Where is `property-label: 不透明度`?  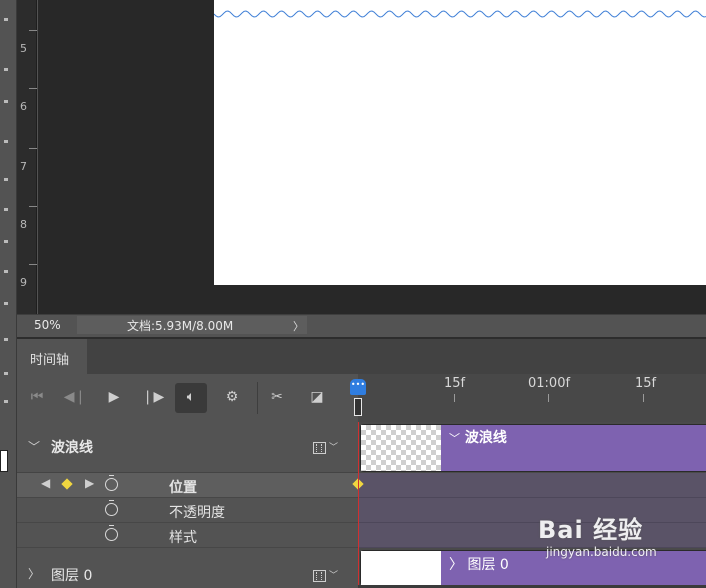
property-label: 不透明度 is located at coordinates (197, 513).